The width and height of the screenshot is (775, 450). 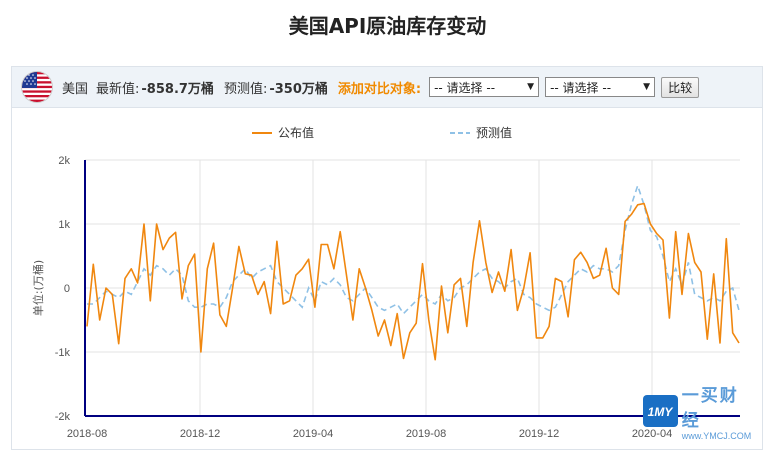 What do you see at coordinates (64, 161) in the screenshot?
I see `y-tick-label: 2k` at bounding box center [64, 161].